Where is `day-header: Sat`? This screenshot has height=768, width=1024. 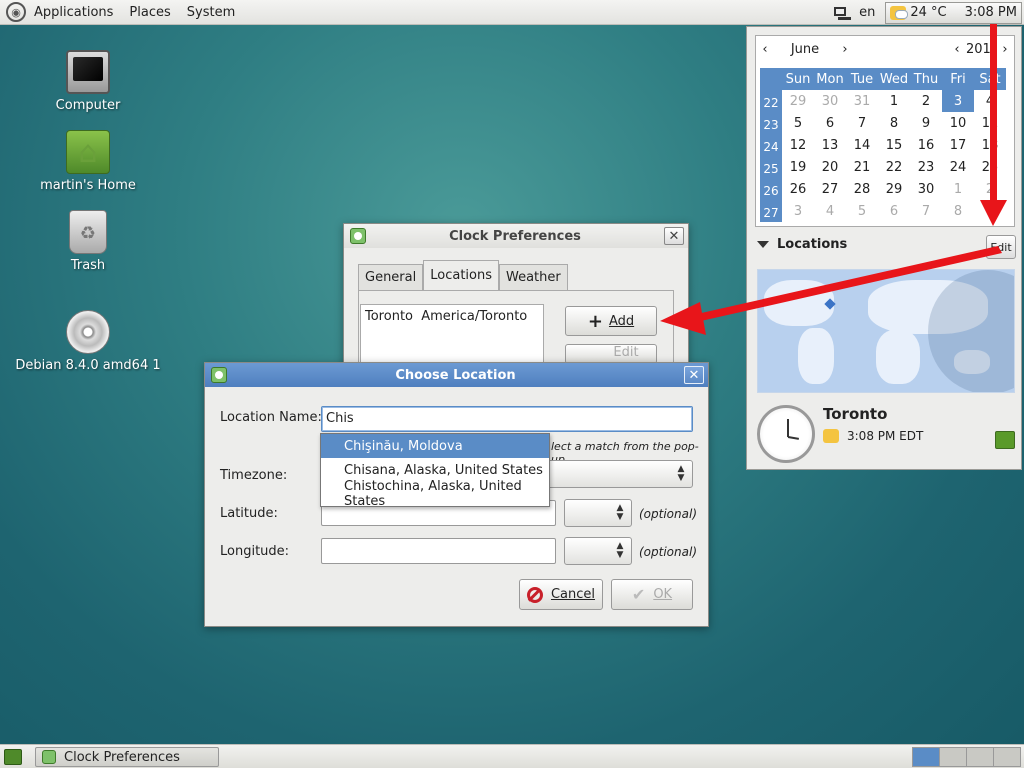
day-header: Sat is located at coordinates (990, 79).